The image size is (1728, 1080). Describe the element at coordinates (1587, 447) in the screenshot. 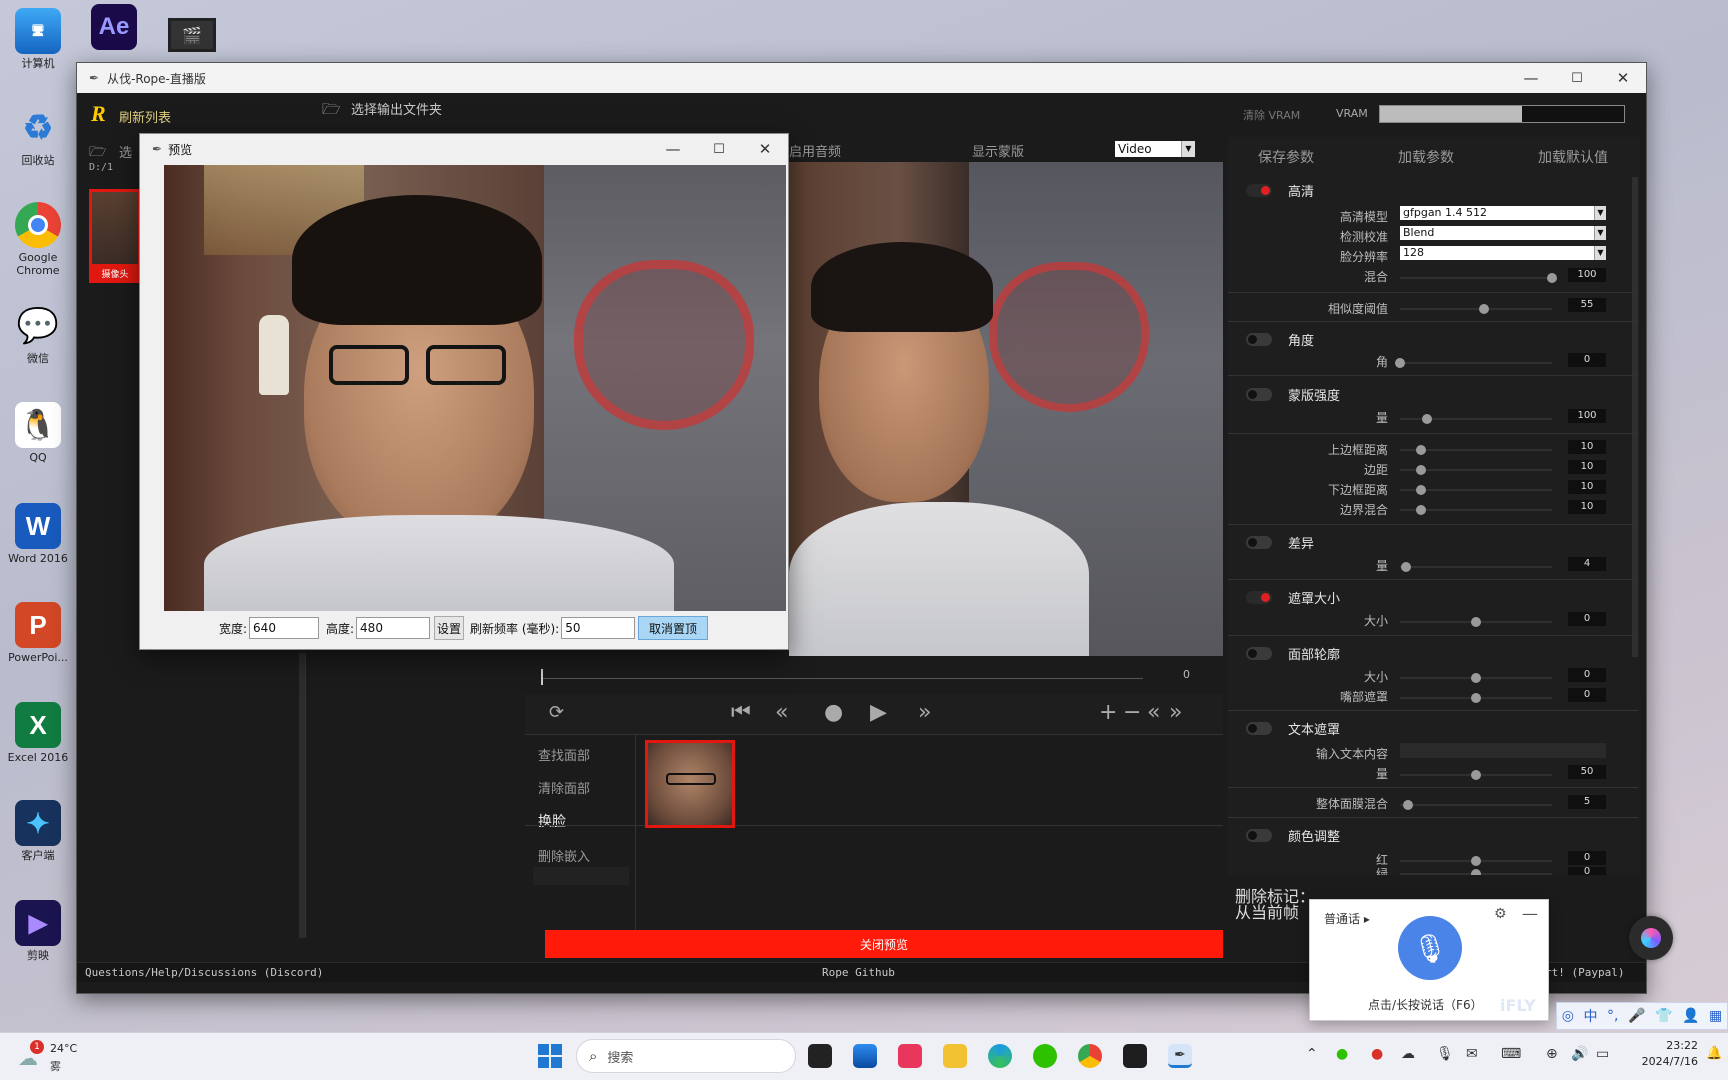

I see `top-border-value: 10` at that location.